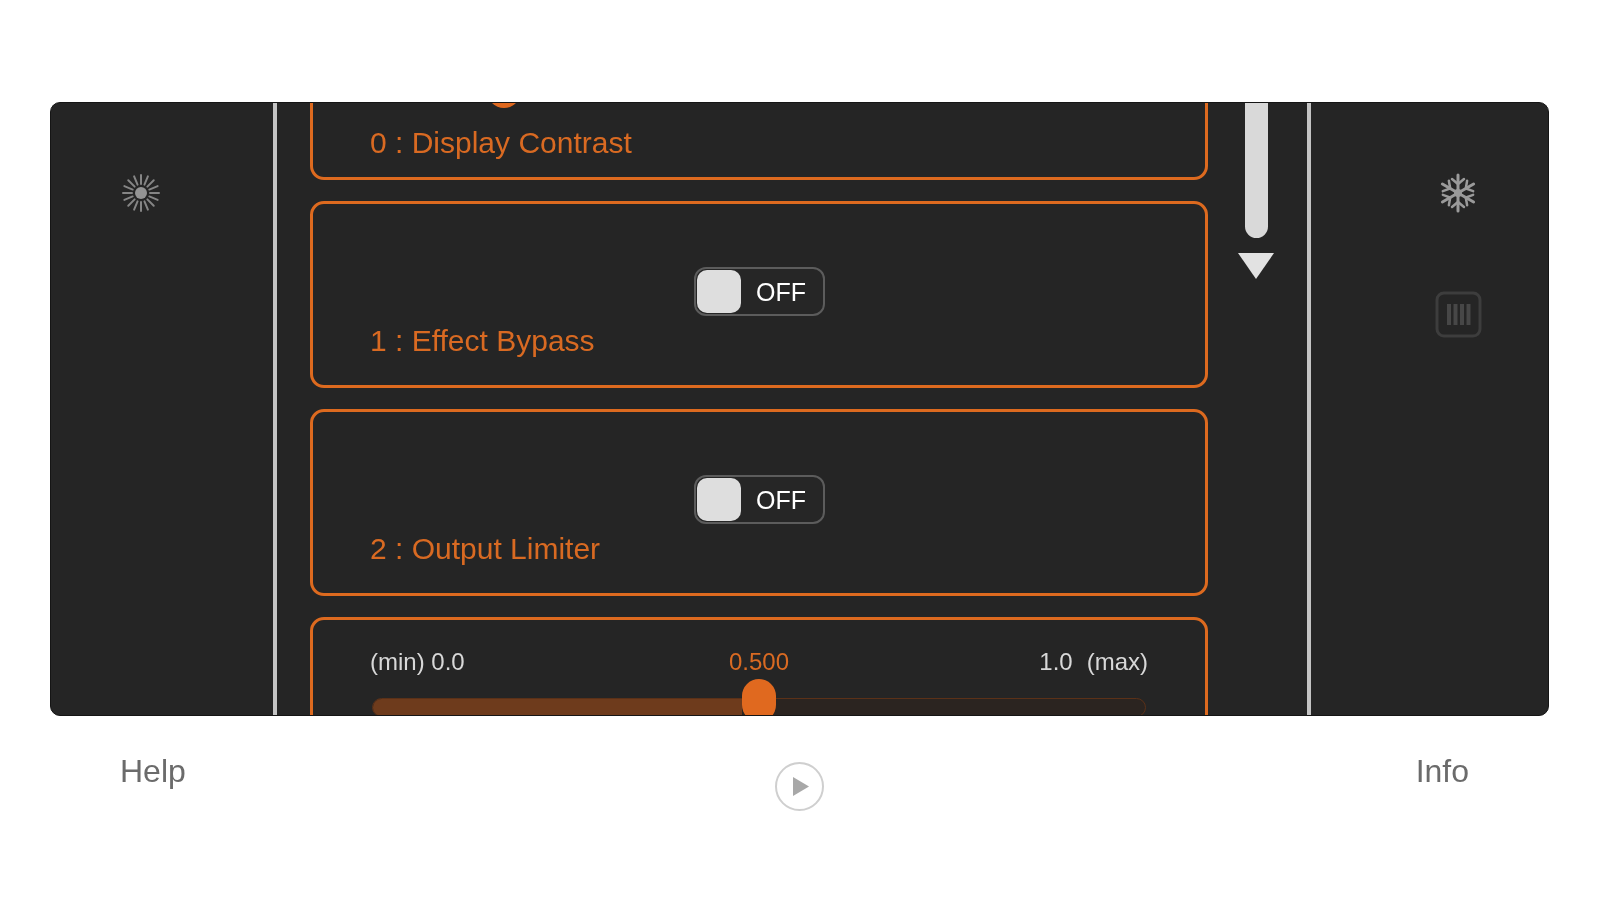 Image resolution: width=1599 pixels, height=900 pixels. What do you see at coordinates (1056, 662) in the screenshot?
I see `max-value: 1.0` at bounding box center [1056, 662].